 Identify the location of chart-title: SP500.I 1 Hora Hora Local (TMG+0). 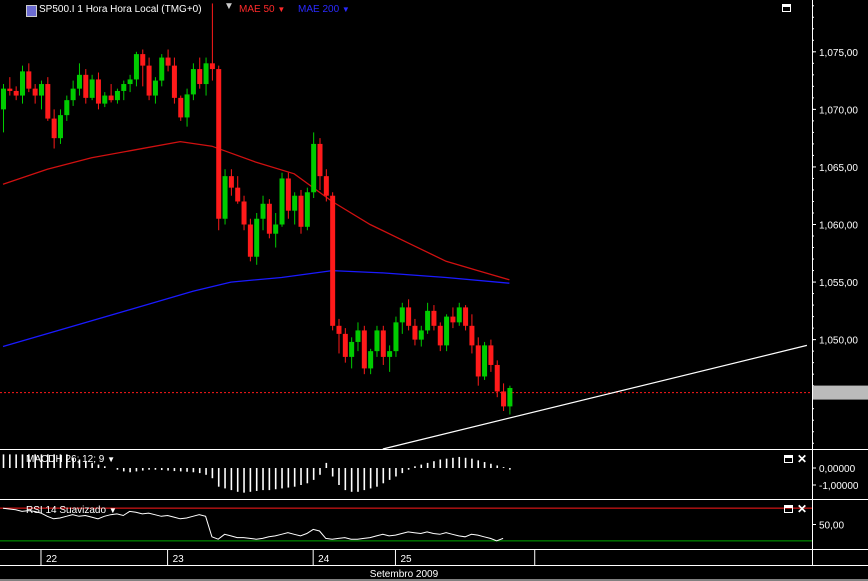
(120, 9).